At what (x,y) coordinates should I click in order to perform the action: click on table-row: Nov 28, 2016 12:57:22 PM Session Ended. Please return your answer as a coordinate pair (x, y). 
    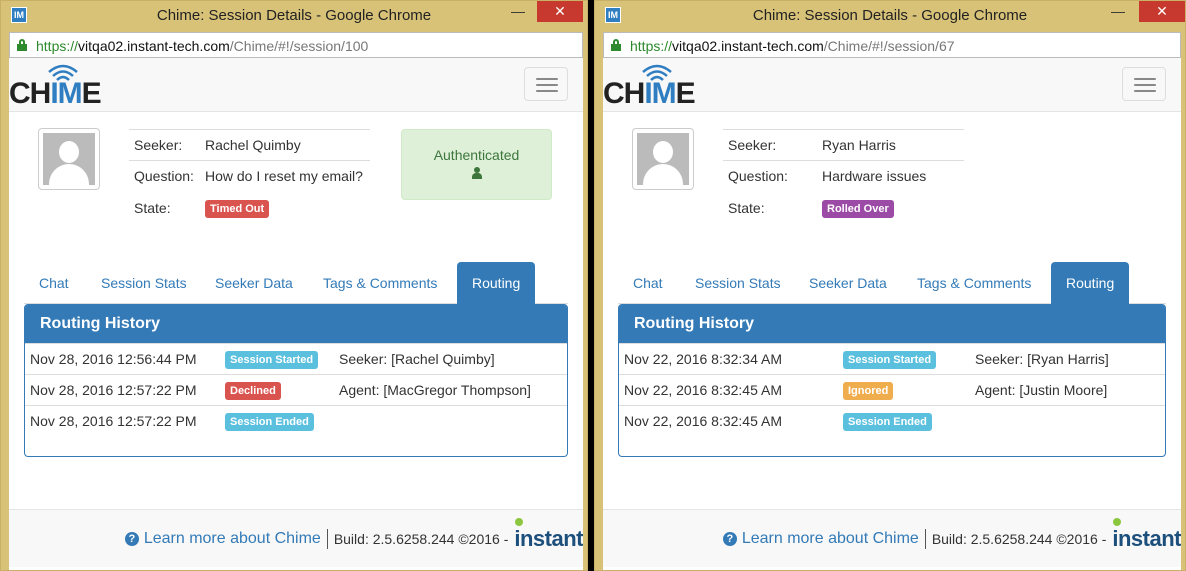
    Looking at the image, I should click on (296, 421).